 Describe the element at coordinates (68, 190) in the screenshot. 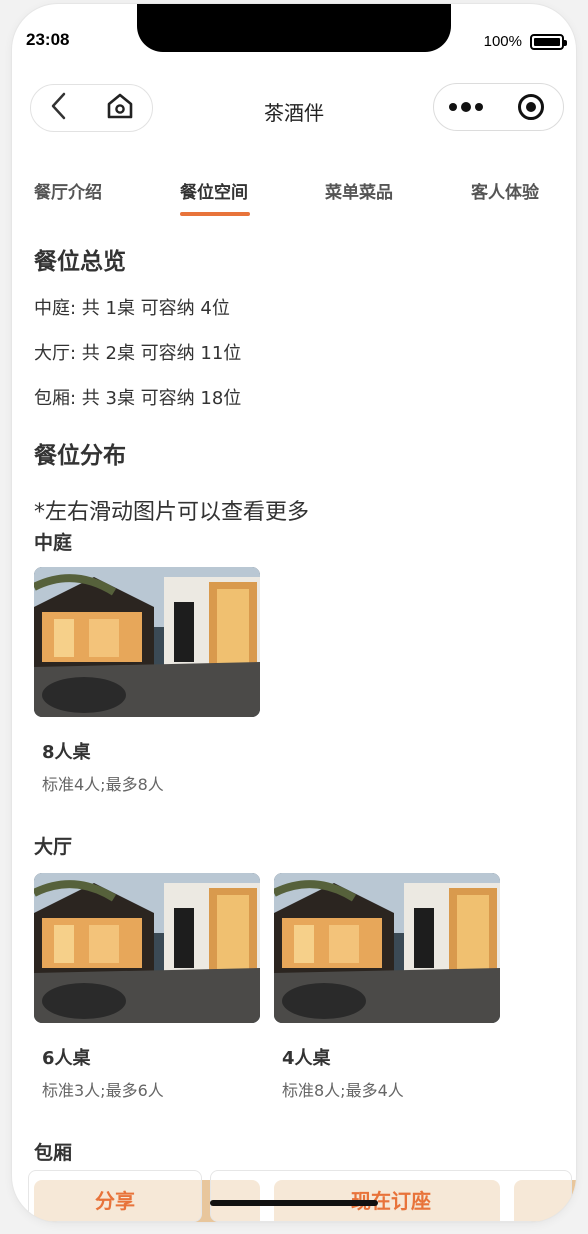

I see `tab-intro: 餐厅介绍` at that location.